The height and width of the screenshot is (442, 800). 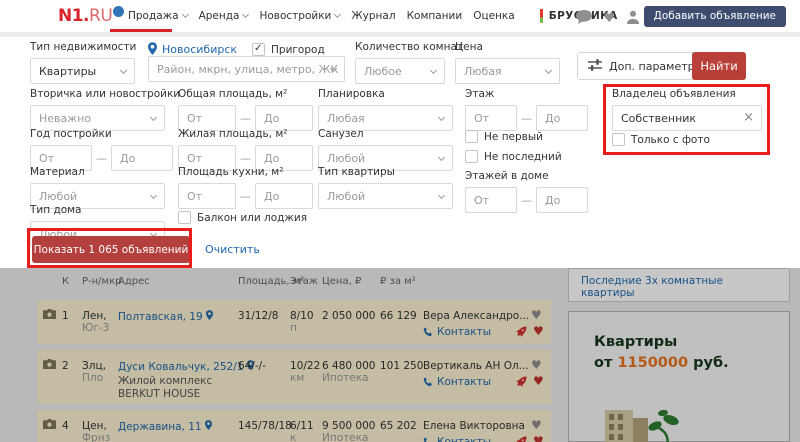 I want to click on favorites-heart-icon: ♥, so click(x=609, y=18).